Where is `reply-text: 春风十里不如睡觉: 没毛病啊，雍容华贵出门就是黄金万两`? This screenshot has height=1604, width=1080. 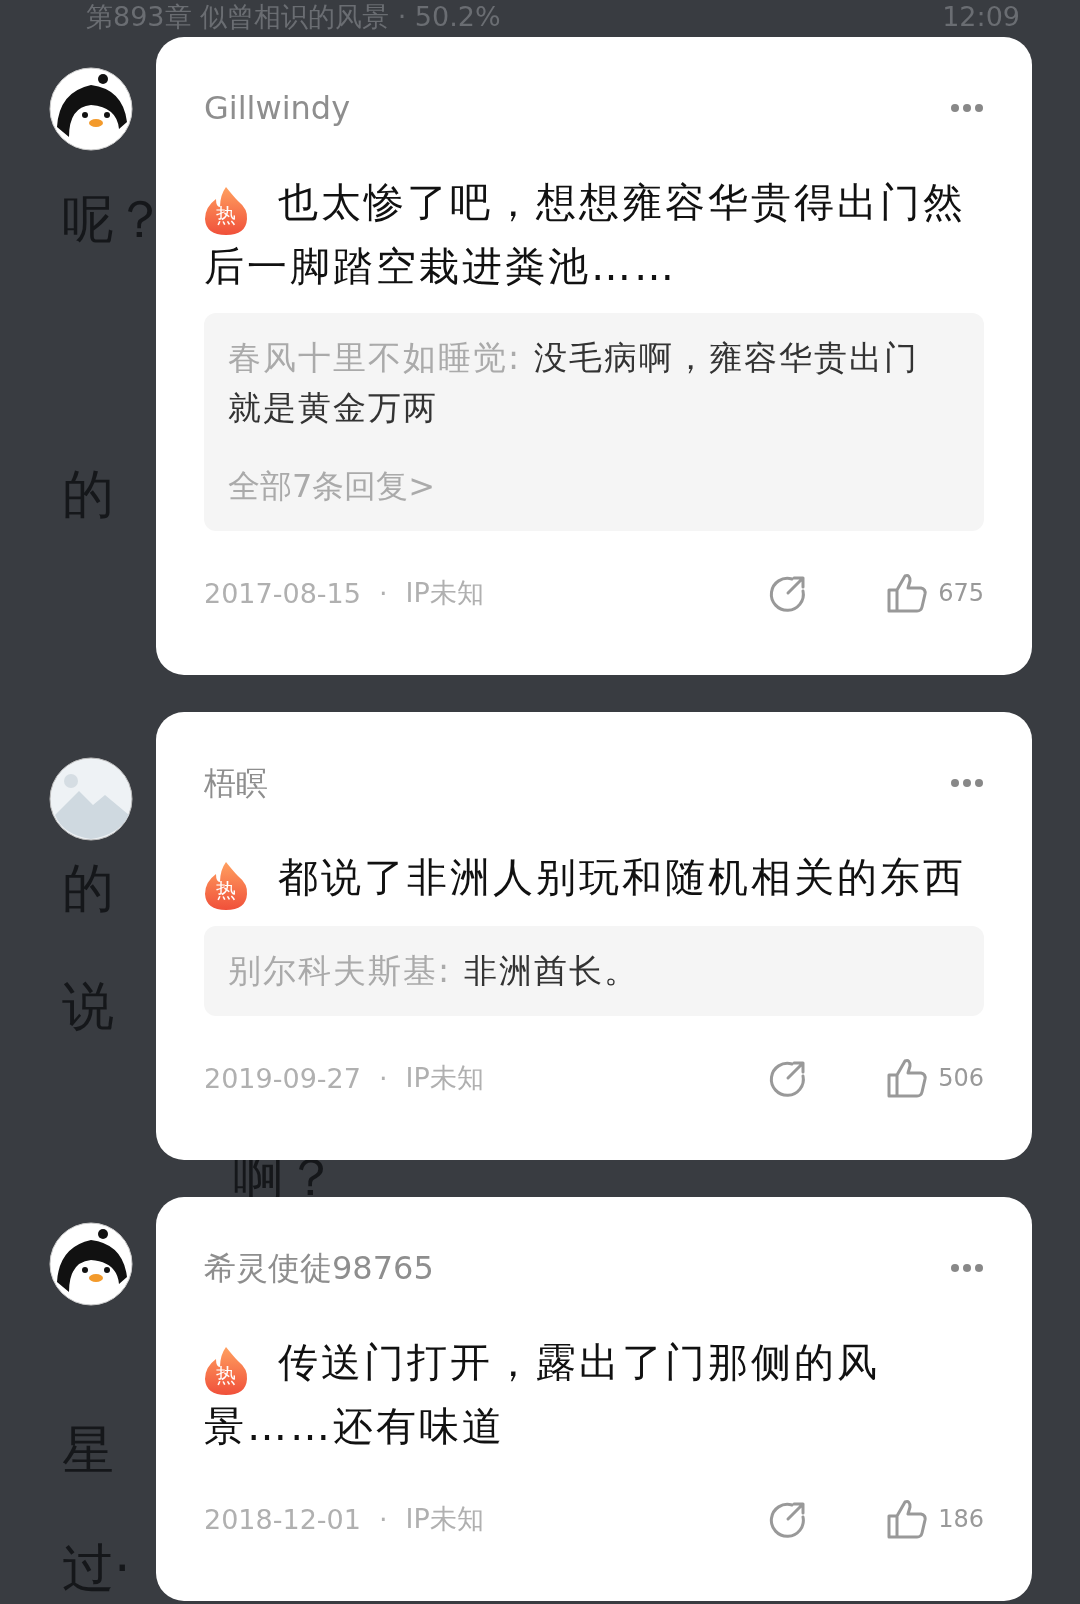 reply-text: 春风十里不如睡觉: 没毛病啊，雍容华贵出门就是黄金万两 is located at coordinates (574, 383).